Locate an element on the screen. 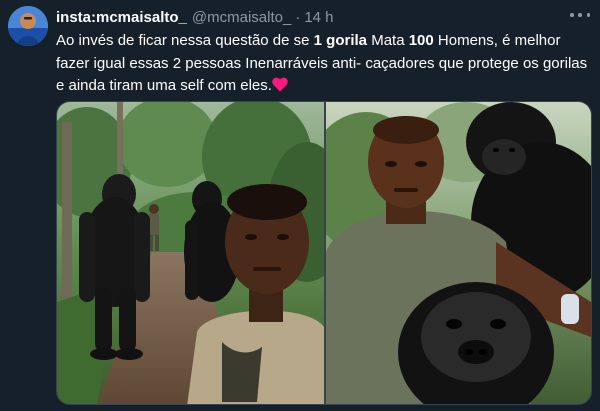  more-options-icon is located at coordinates (580, 15).